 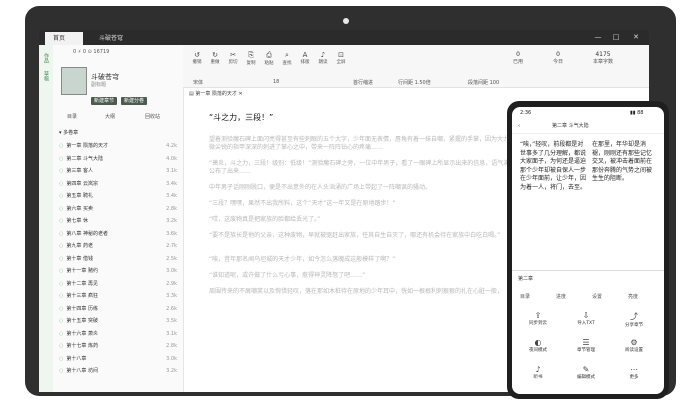 What do you see at coordinates (120, 159) in the screenshot?
I see `chapter-item: ◌ 第二章 斗气大陆 4.0k` at bounding box center [120, 159].